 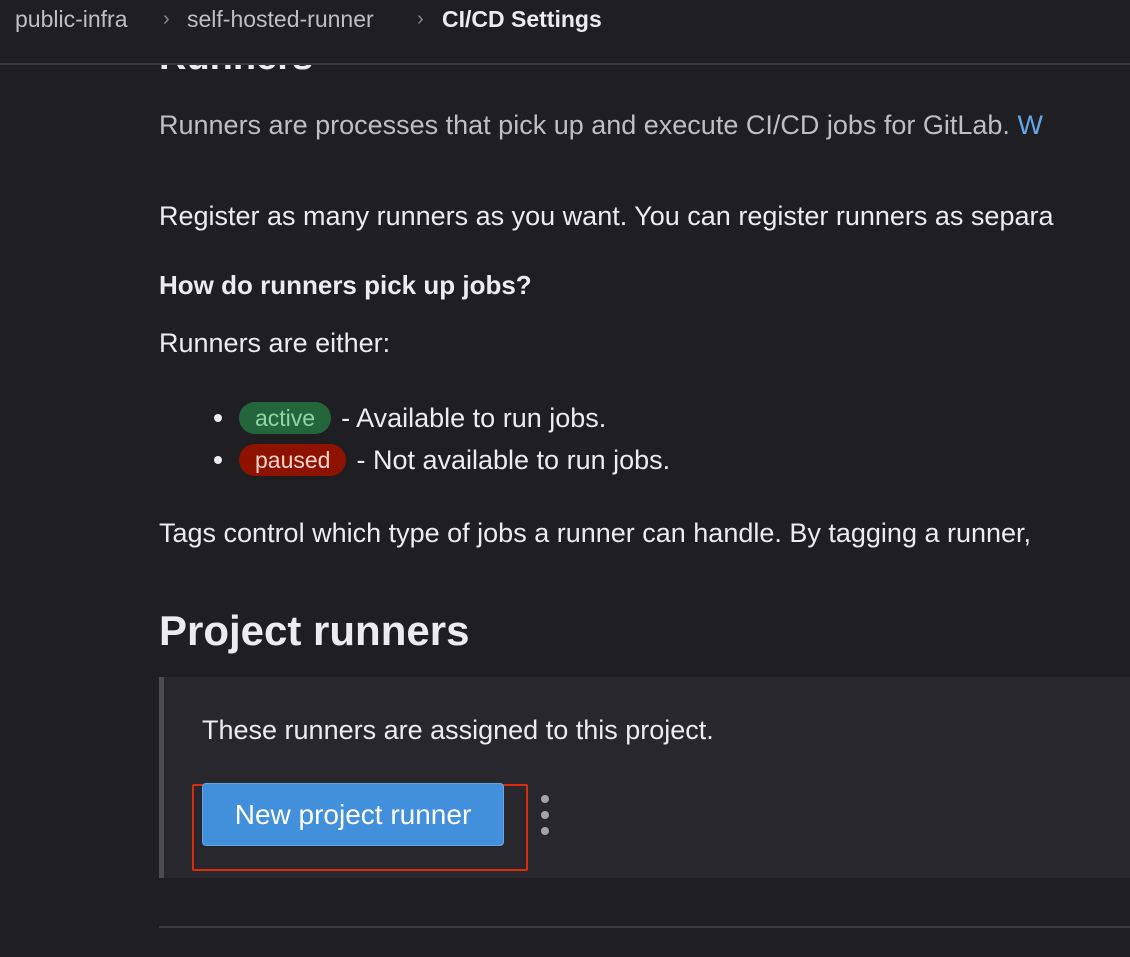 What do you see at coordinates (71, 19) in the screenshot?
I see `breadcrumb-item-public-infra: public-infra` at bounding box center [71, 19].